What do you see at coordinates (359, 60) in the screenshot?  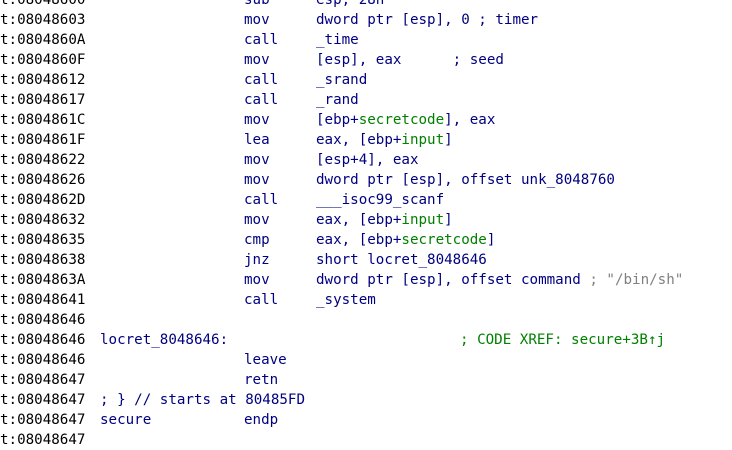 I see `operand-text: [esp], eax` at bounding box center [359, 60].